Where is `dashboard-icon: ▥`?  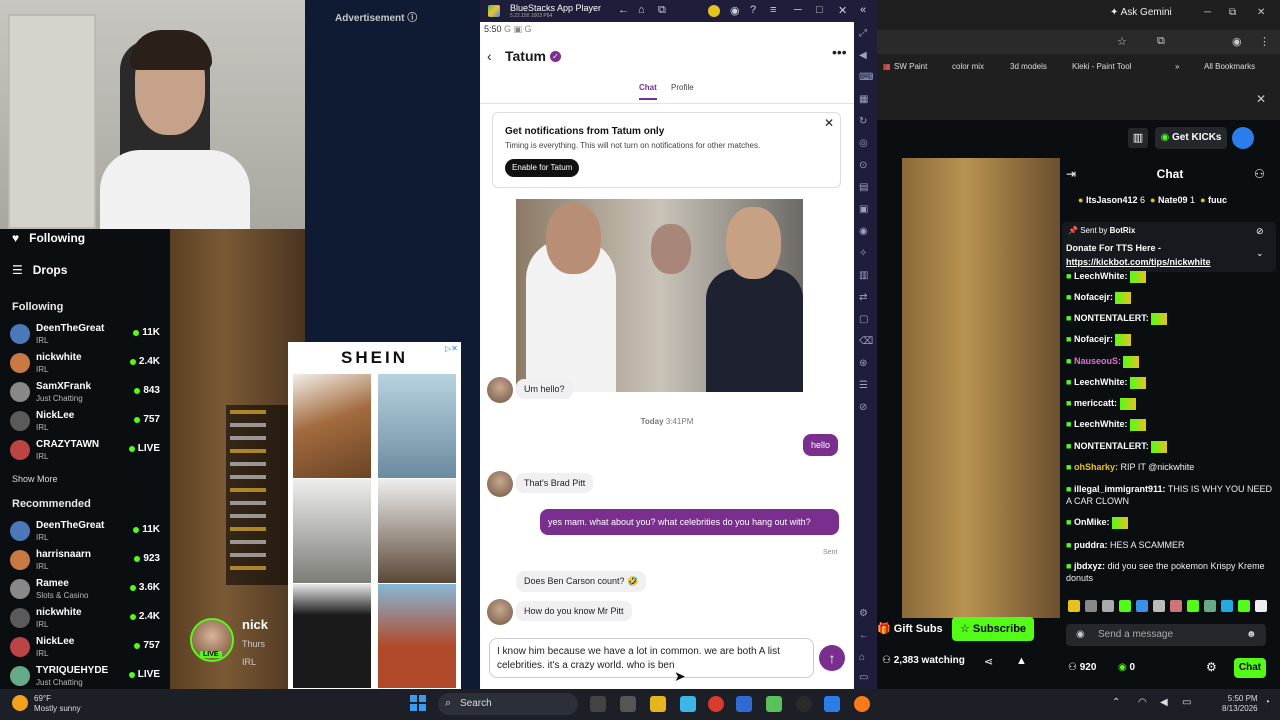
dashboard-icon: ▥ is located at coordinates (1138, 138).